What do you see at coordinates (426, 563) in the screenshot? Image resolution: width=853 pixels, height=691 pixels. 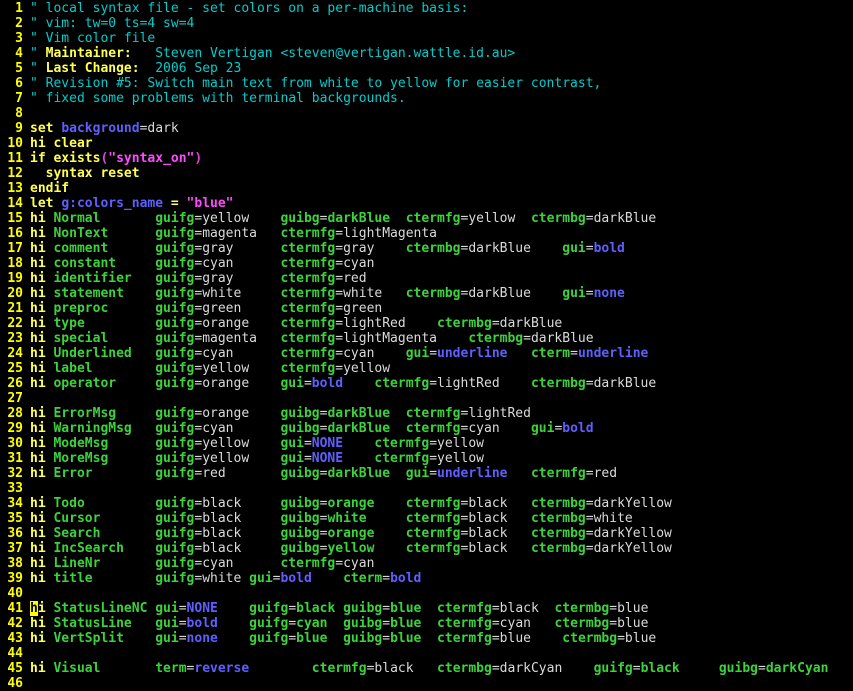 I see `code-line: 38 hi LineNr guifg=cyan ctermfg=cyan` at bounding box center [426, 563].